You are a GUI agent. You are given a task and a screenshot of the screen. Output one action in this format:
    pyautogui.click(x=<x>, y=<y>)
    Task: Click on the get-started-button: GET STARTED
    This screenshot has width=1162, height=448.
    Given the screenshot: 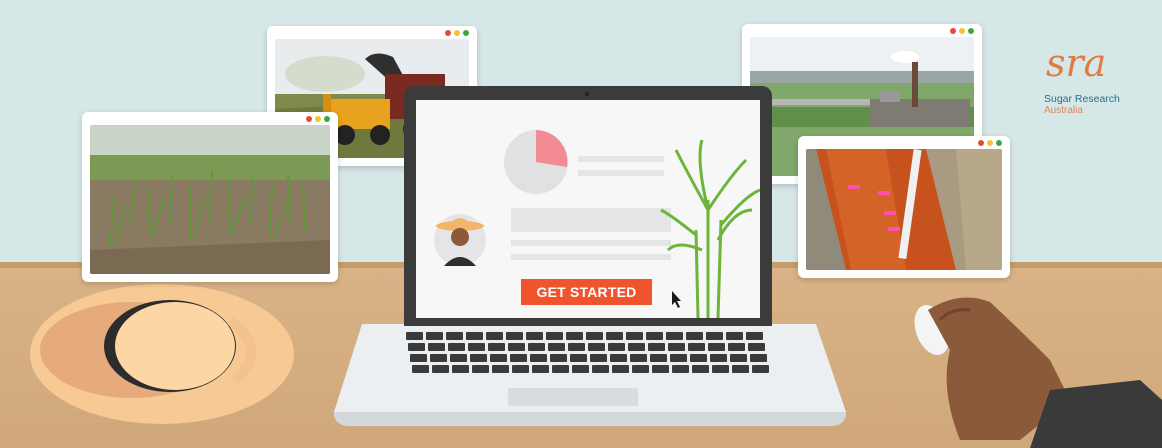 What is the action you would take?
    pyautogui.click(x=586, y=292)
    